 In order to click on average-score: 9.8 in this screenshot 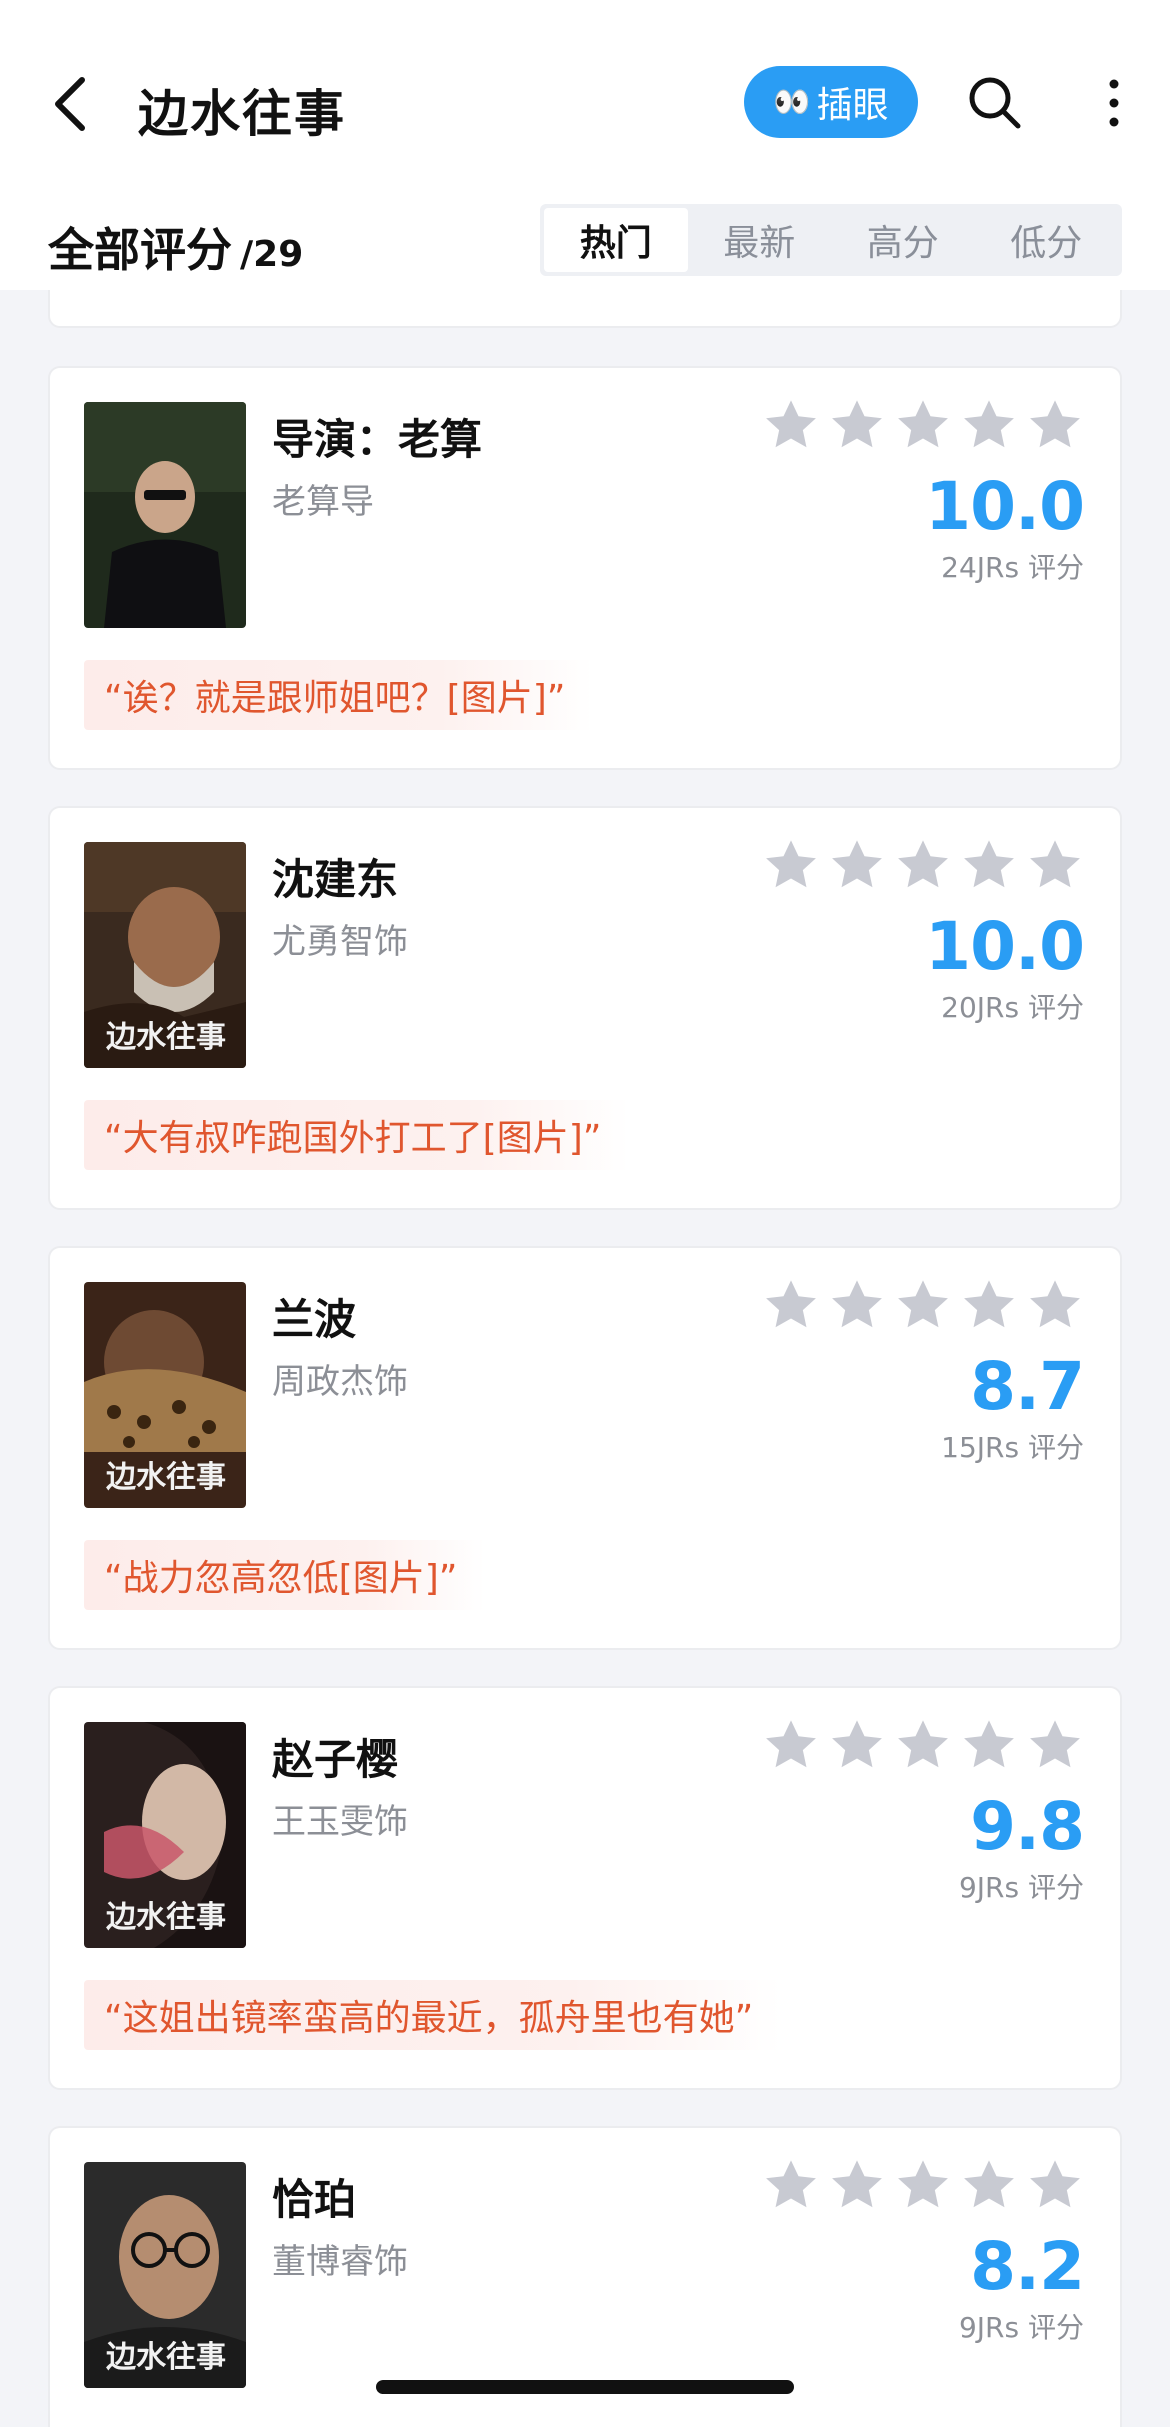, I will do `click(1027, 1826)`.